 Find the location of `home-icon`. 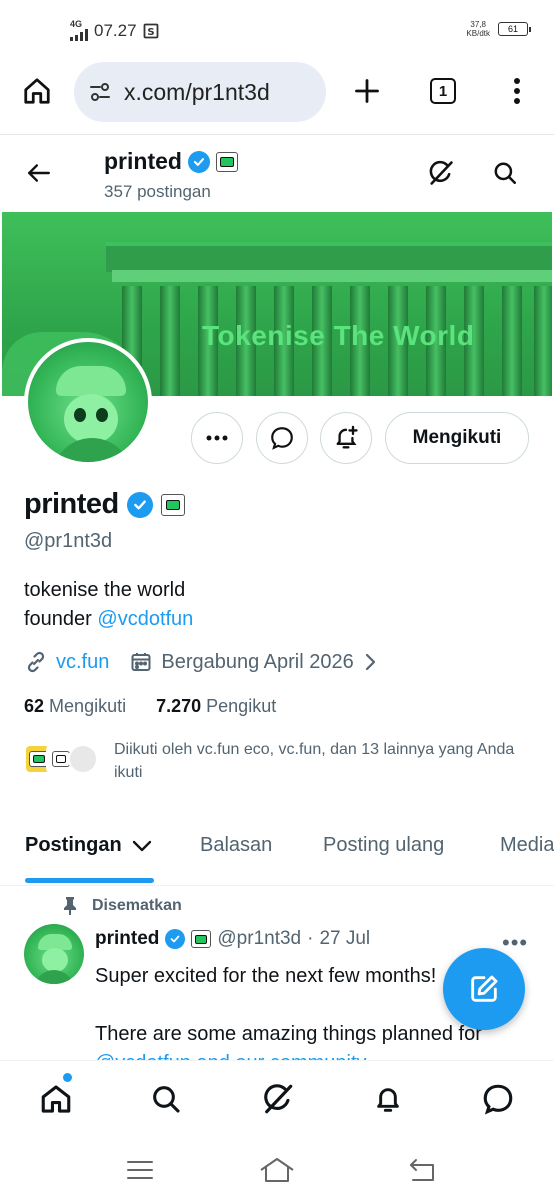

home-icon is located at coordinates (37, 91).